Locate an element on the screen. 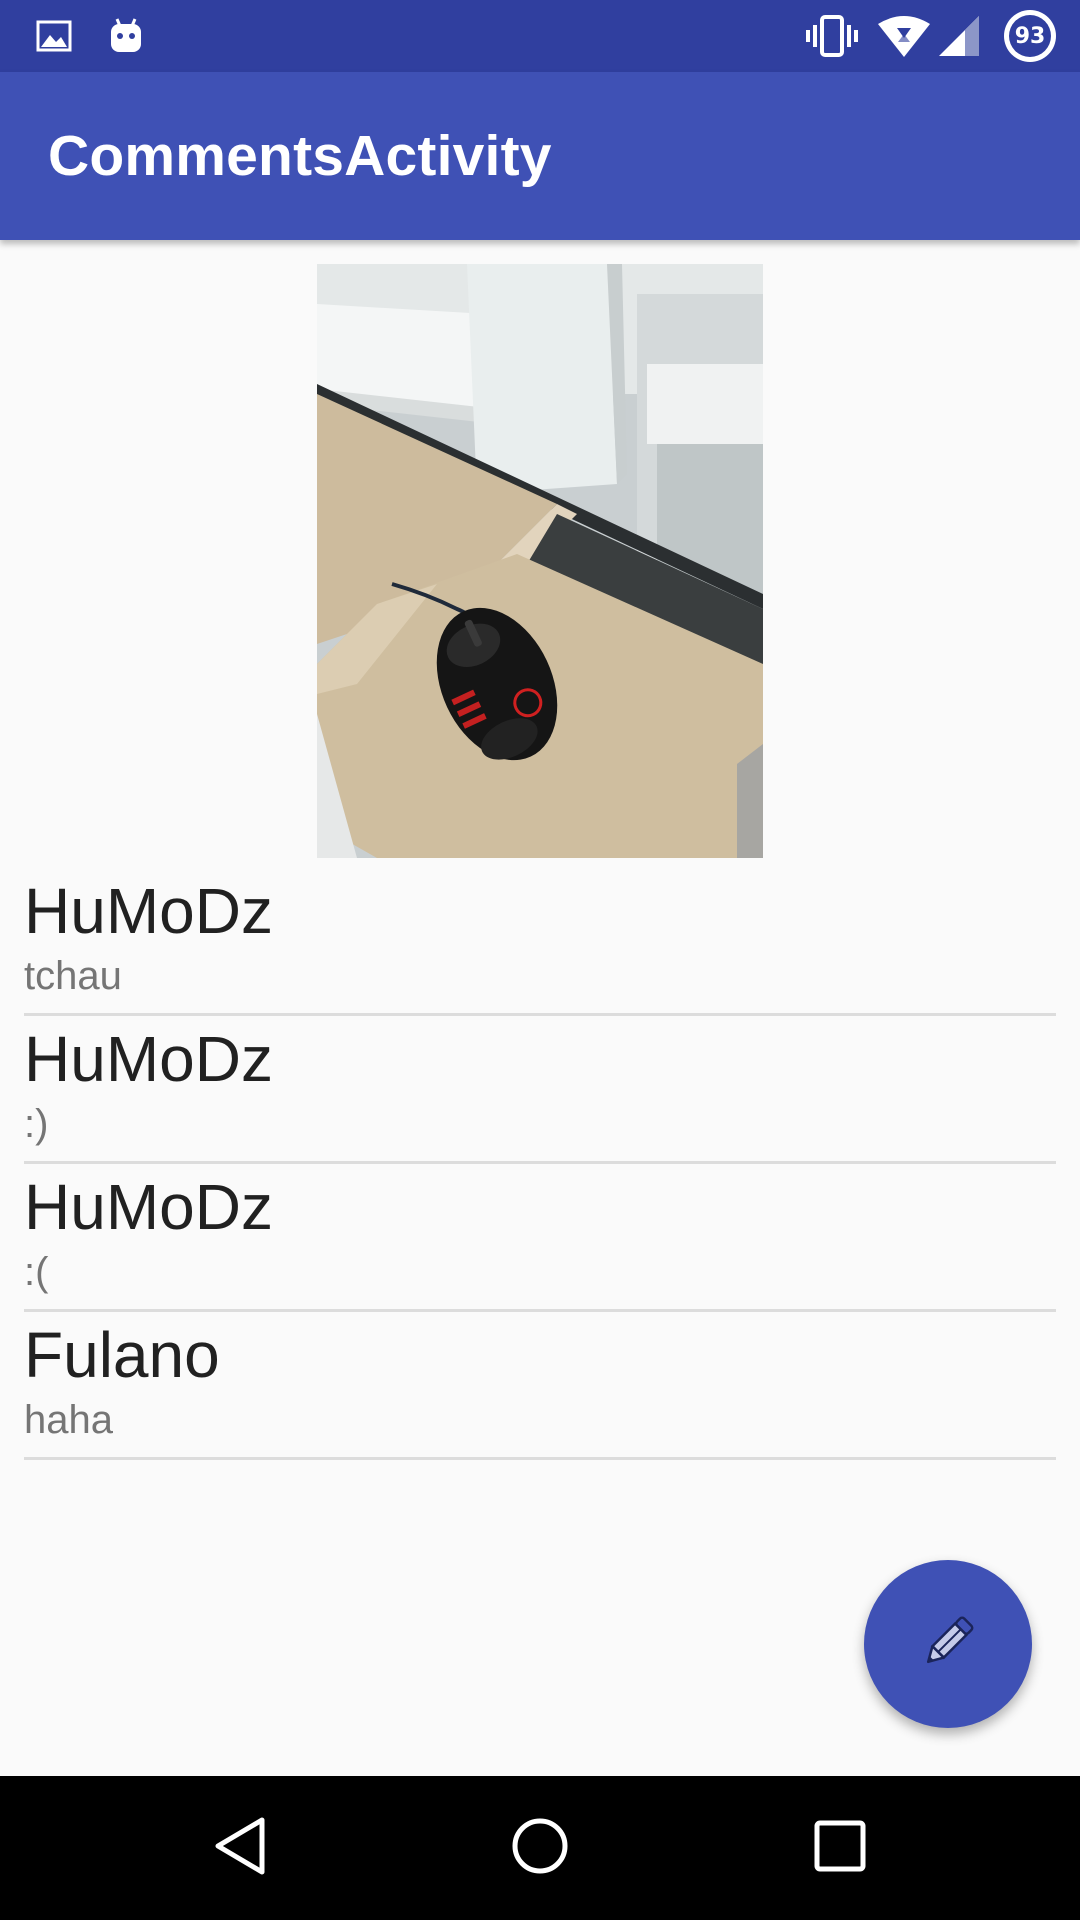 The image size is (1080, 1920). wifi-icon is located at coordinates (904, 36).